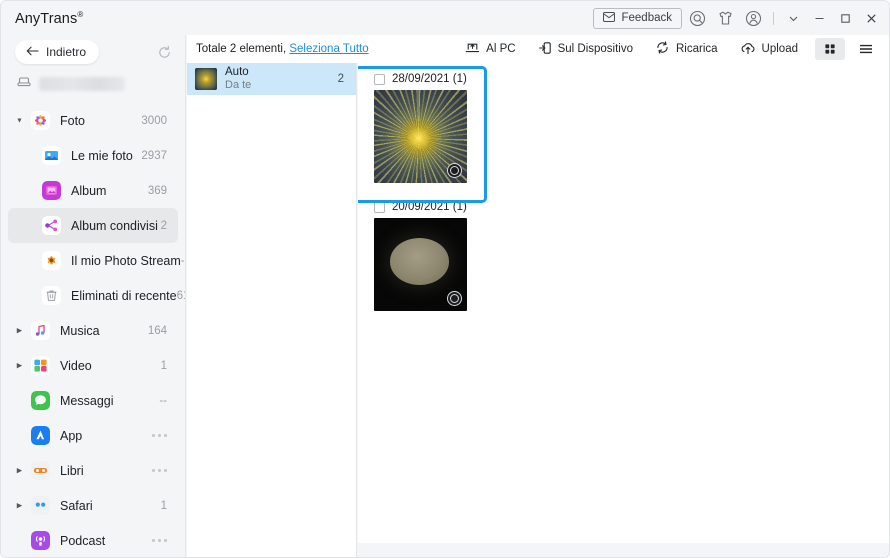 This screenshot has width=890, height=558. What do you see at coordinates (114, 225) in the screenshot?
I see `sidebar-item-label: Album condivisi` at bounding box center [114, 225].